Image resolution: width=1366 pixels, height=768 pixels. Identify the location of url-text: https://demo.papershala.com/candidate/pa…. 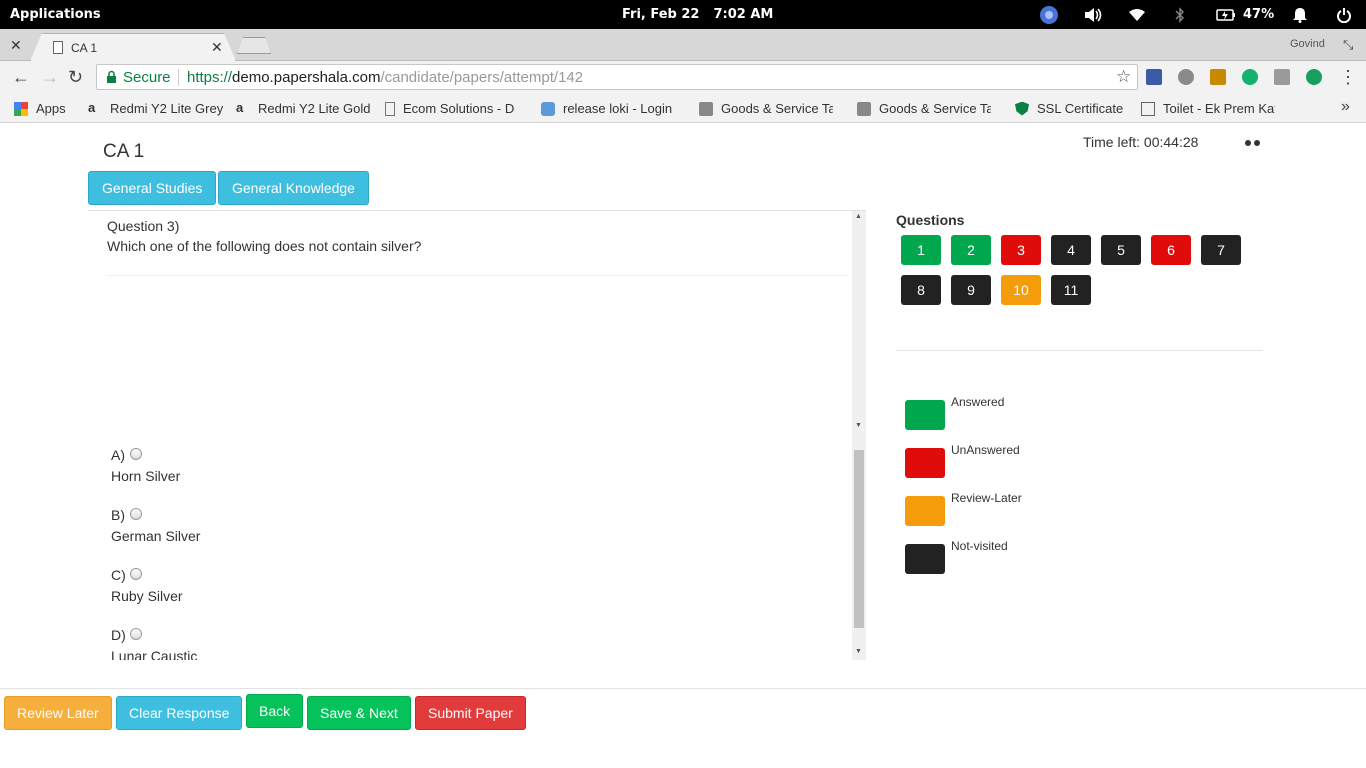
(385, 77).